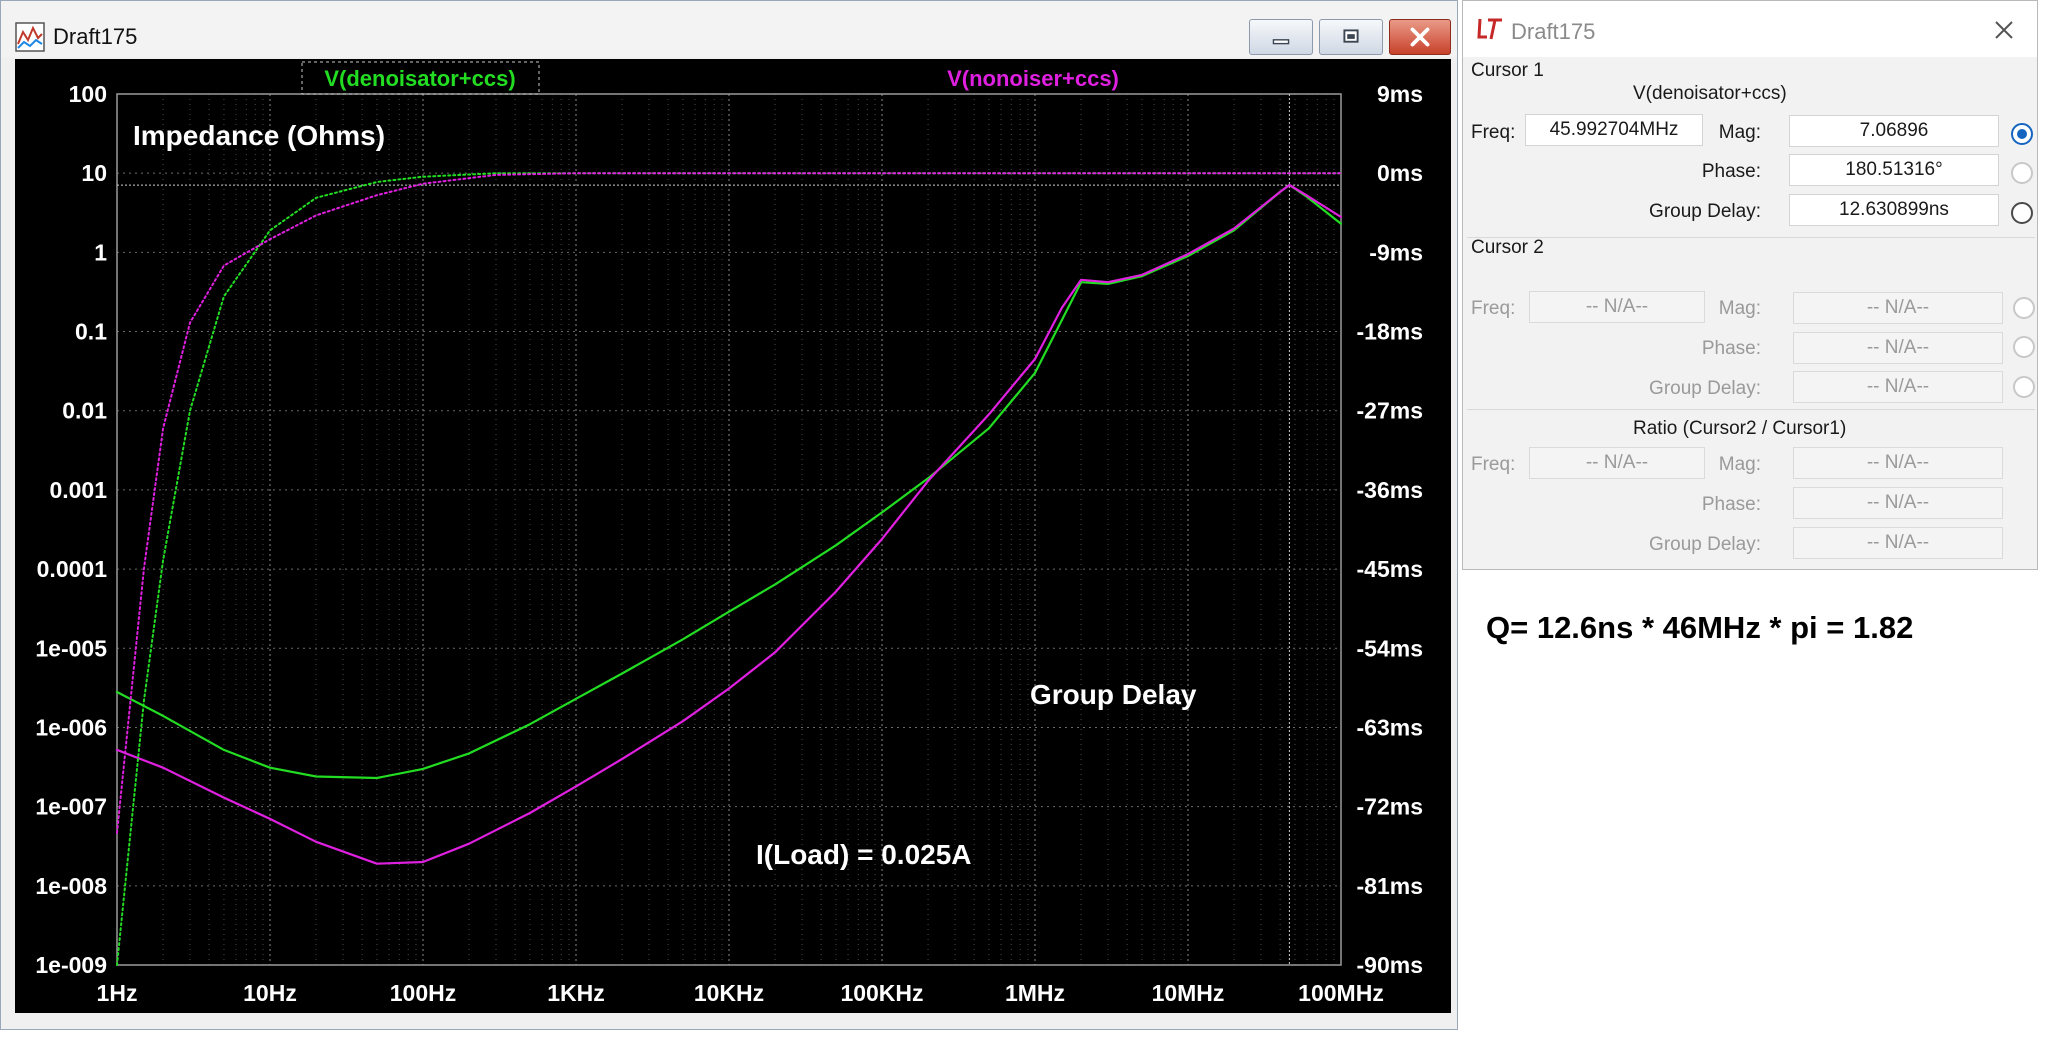 The width and height of the screenshot is (2048, 1044). Describe the element at coordinates (1739, 464) in the screenshot. I see `ratio-mag-label: Mag:` at that location.